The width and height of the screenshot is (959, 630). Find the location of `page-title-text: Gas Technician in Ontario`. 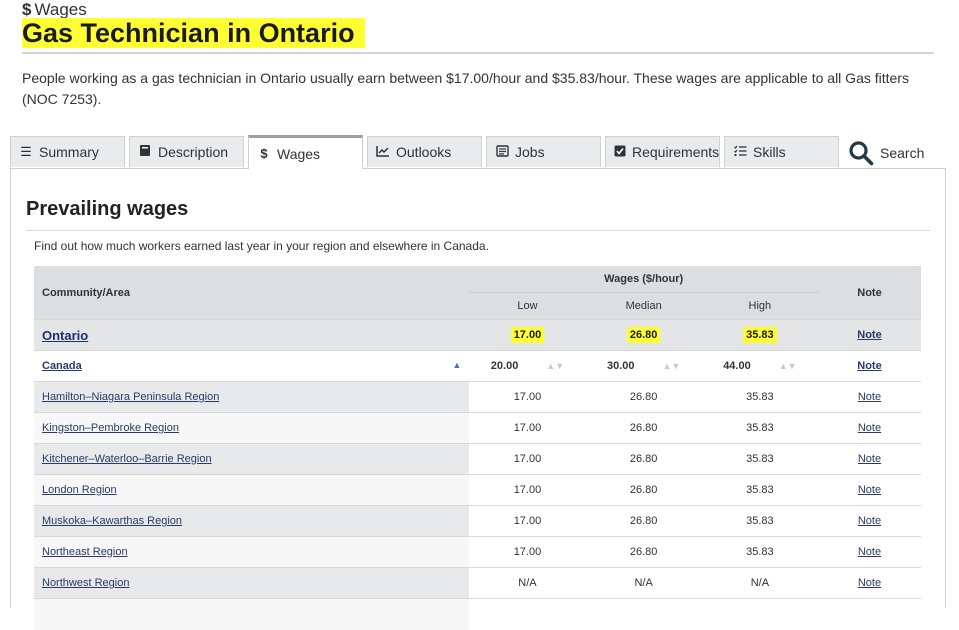

page-title-text: Gas Technician in Ontario is located at coordinates (193, 33).